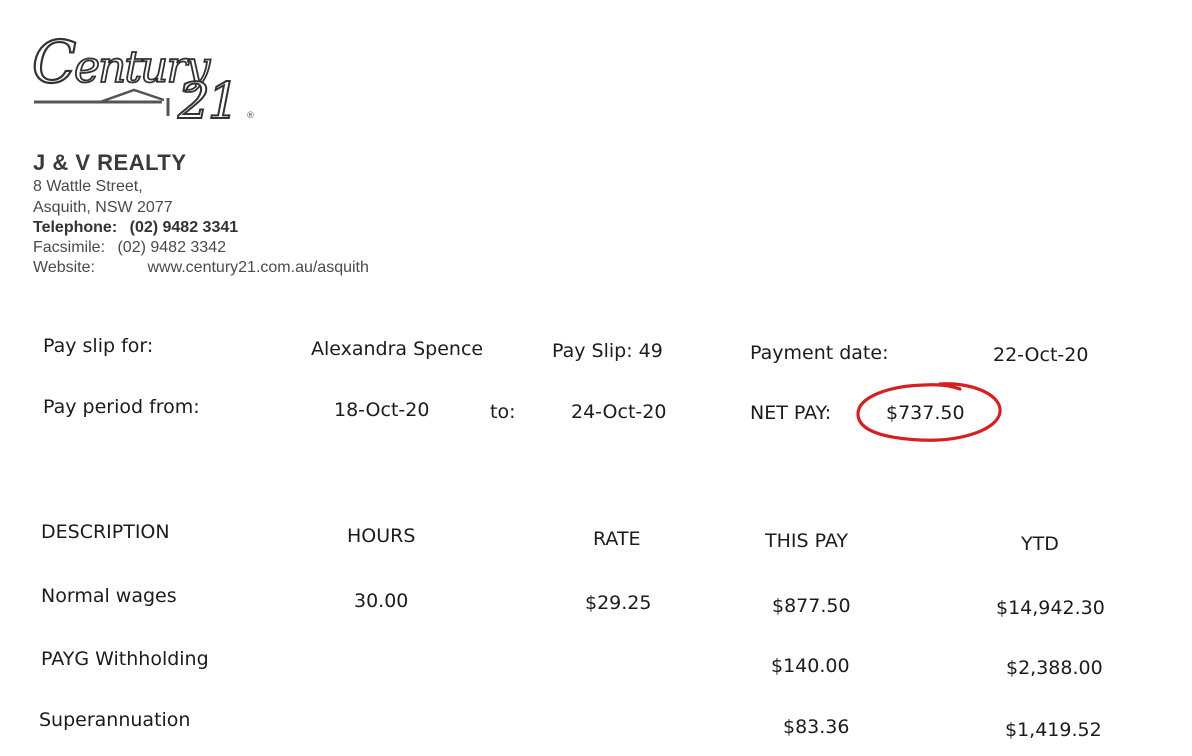 This screenshot has height=756, width=1192. I want to click on header-rate: RATE, so click(617, 539).